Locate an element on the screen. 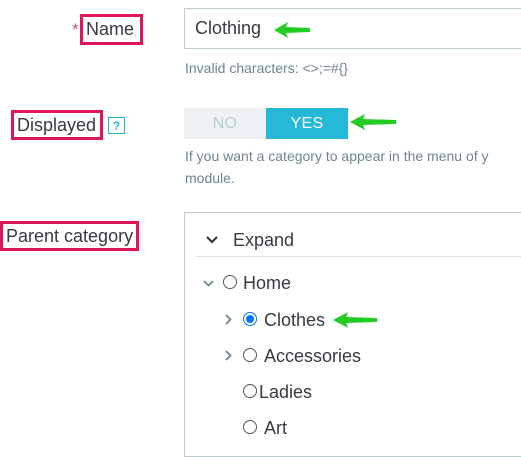  name-hint: Invalid characters: <>;=#{} is located at coordinates (267, 68).